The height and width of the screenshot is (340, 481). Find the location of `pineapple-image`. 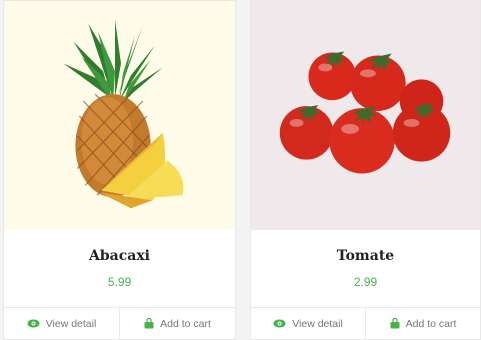

pineapple-image is located at coordinates (123, 114).